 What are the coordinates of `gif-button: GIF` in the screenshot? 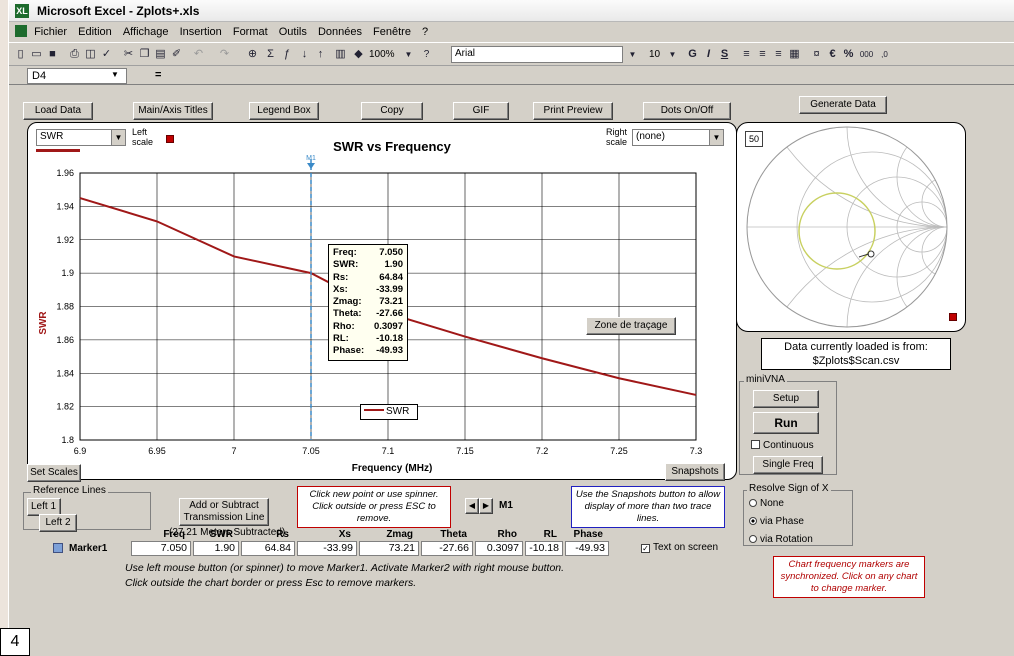 It's located at (481, 111).